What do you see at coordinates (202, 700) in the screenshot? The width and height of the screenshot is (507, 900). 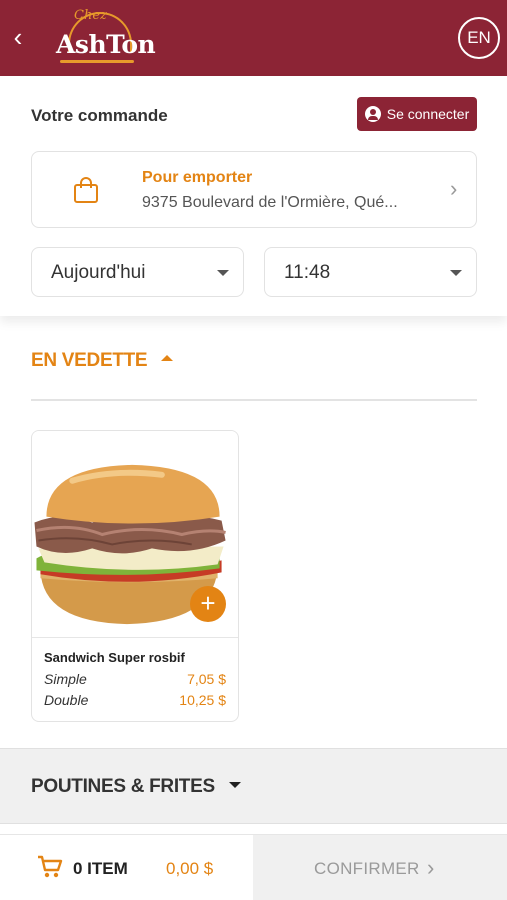 I see `option-price: 10,25 $` at bounding box center [202, 700].